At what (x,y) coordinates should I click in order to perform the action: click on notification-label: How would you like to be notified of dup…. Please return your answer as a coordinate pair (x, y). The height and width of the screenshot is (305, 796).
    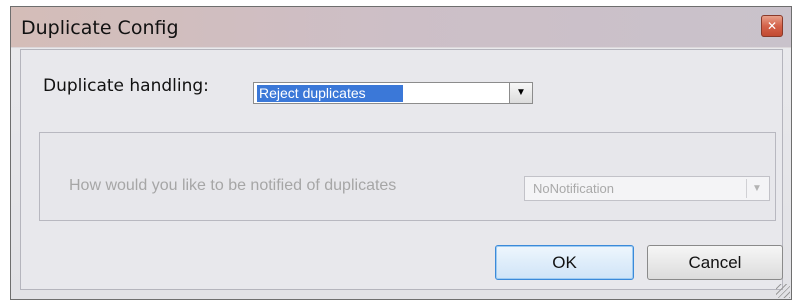
    Looking at the image, I should click on (233, 185).